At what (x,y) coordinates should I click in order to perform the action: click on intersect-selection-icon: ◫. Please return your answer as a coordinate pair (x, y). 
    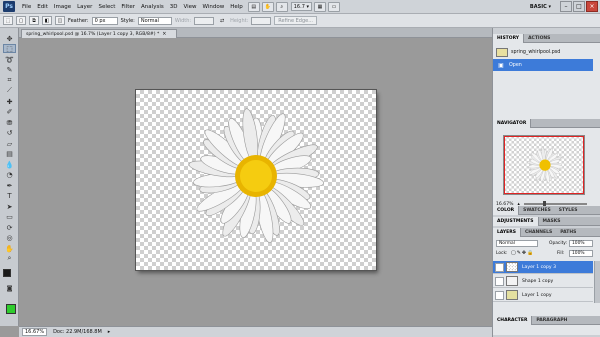
    Looking at the image, I should click on (60, 20).